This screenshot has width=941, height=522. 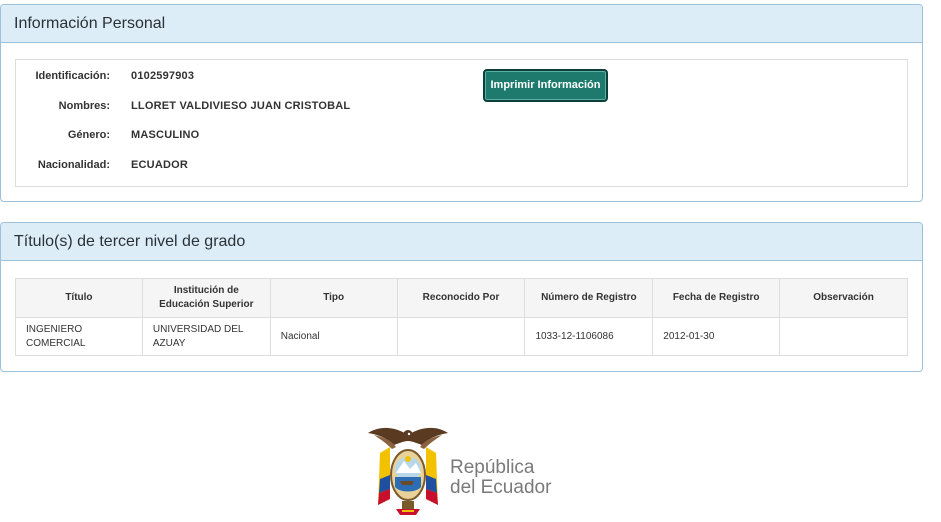 I want to click on genero-label: Género:, so click(x=88, y=135).